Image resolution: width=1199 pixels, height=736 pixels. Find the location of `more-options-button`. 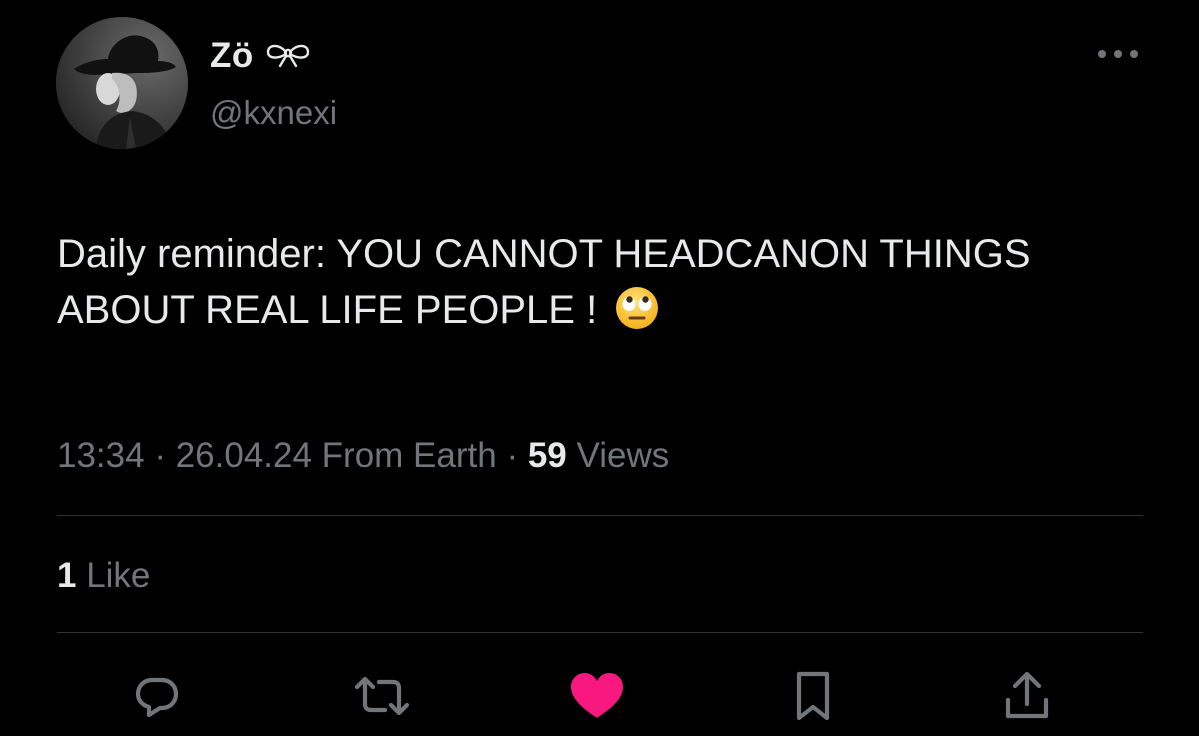

more-options-button is located at coordinates (1118, 54).